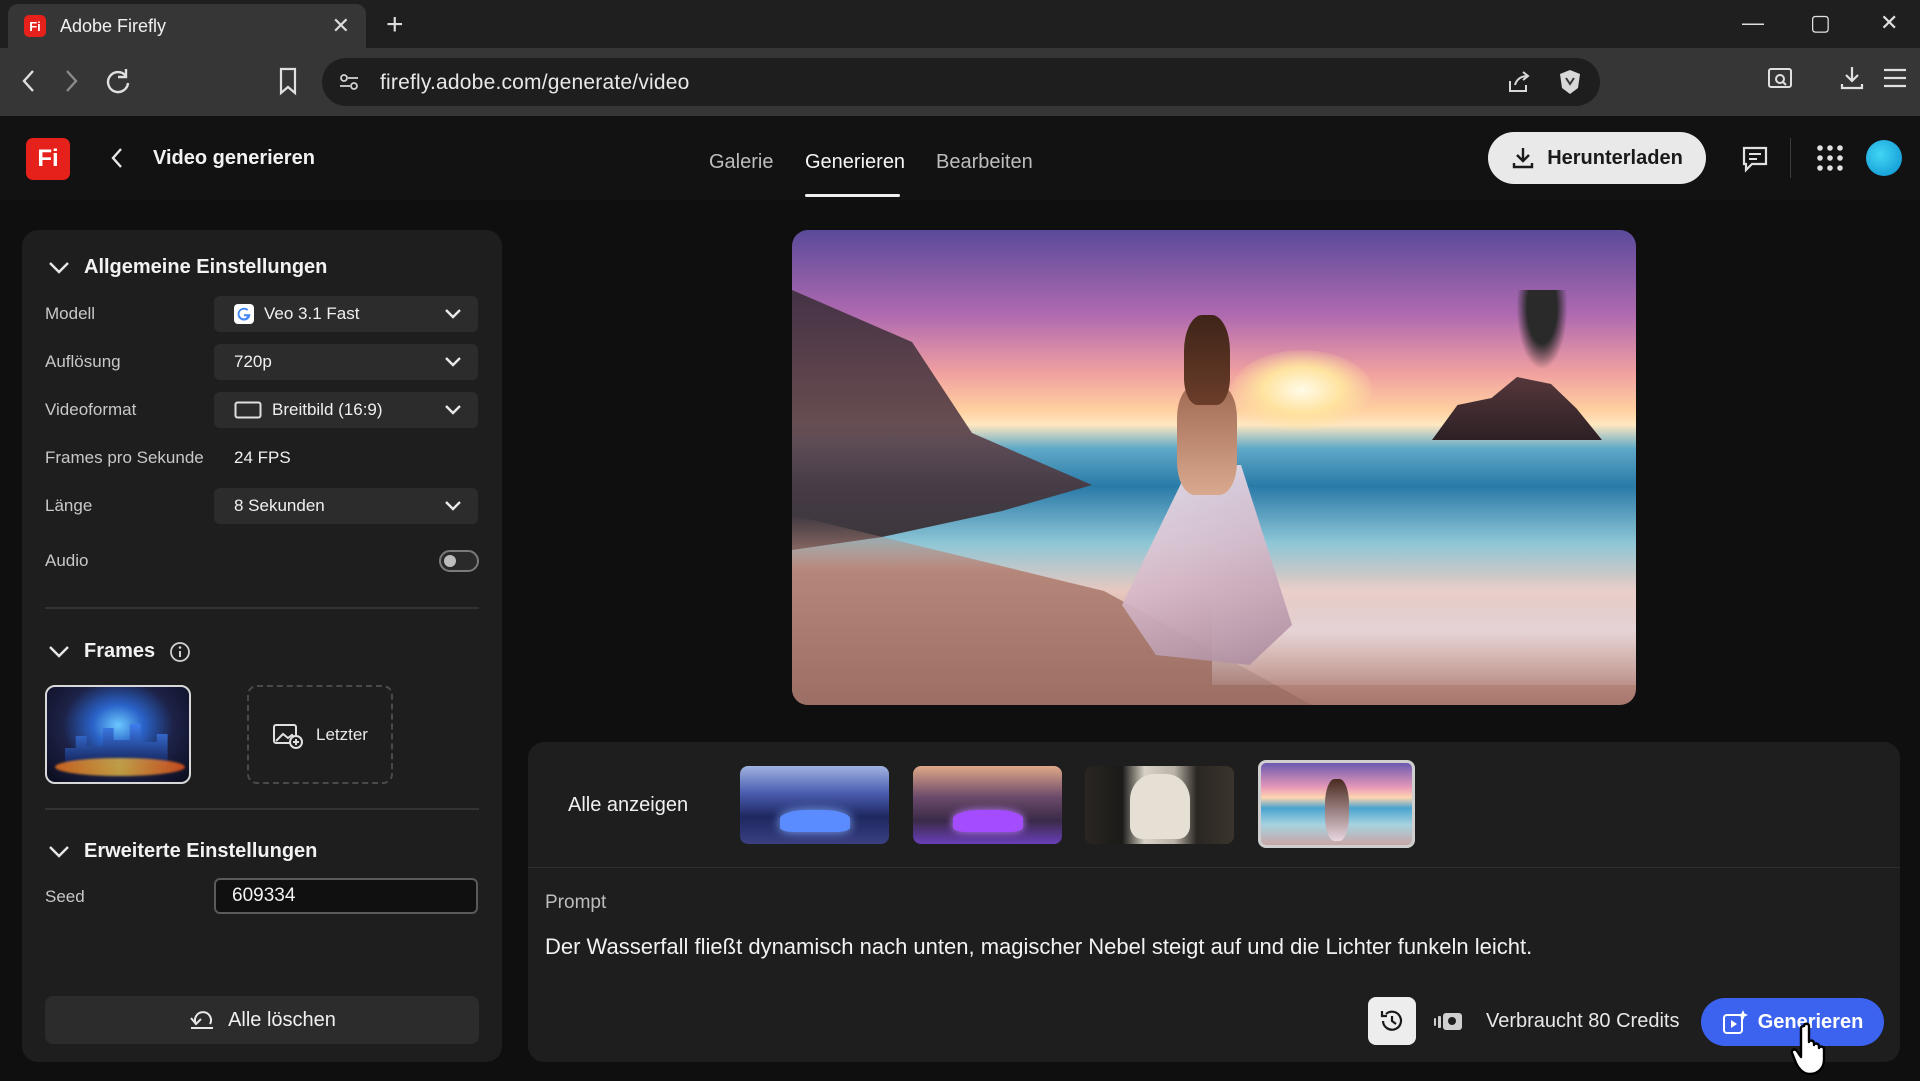 This screenshot has height=1081, width=1920. I want to click on downloads-icon, so click(1852, 80).